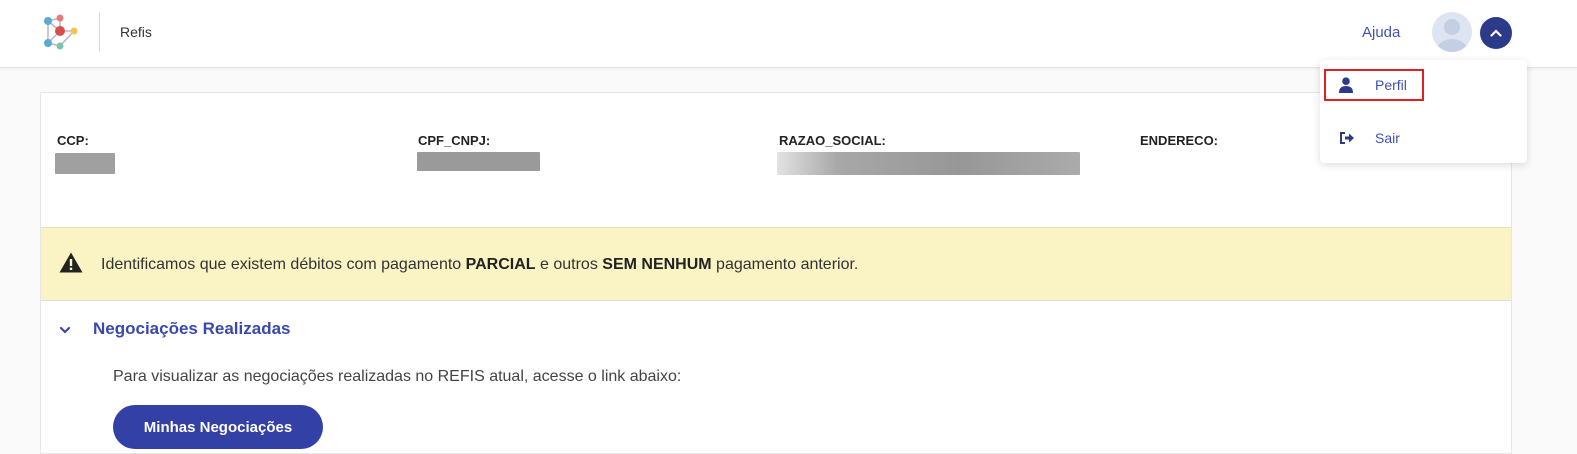 The image size is (1577, 454). What do you see at coordinates (71, 265) in the screenshot?
I see `warning-icon` at bounding box center [71, 265].